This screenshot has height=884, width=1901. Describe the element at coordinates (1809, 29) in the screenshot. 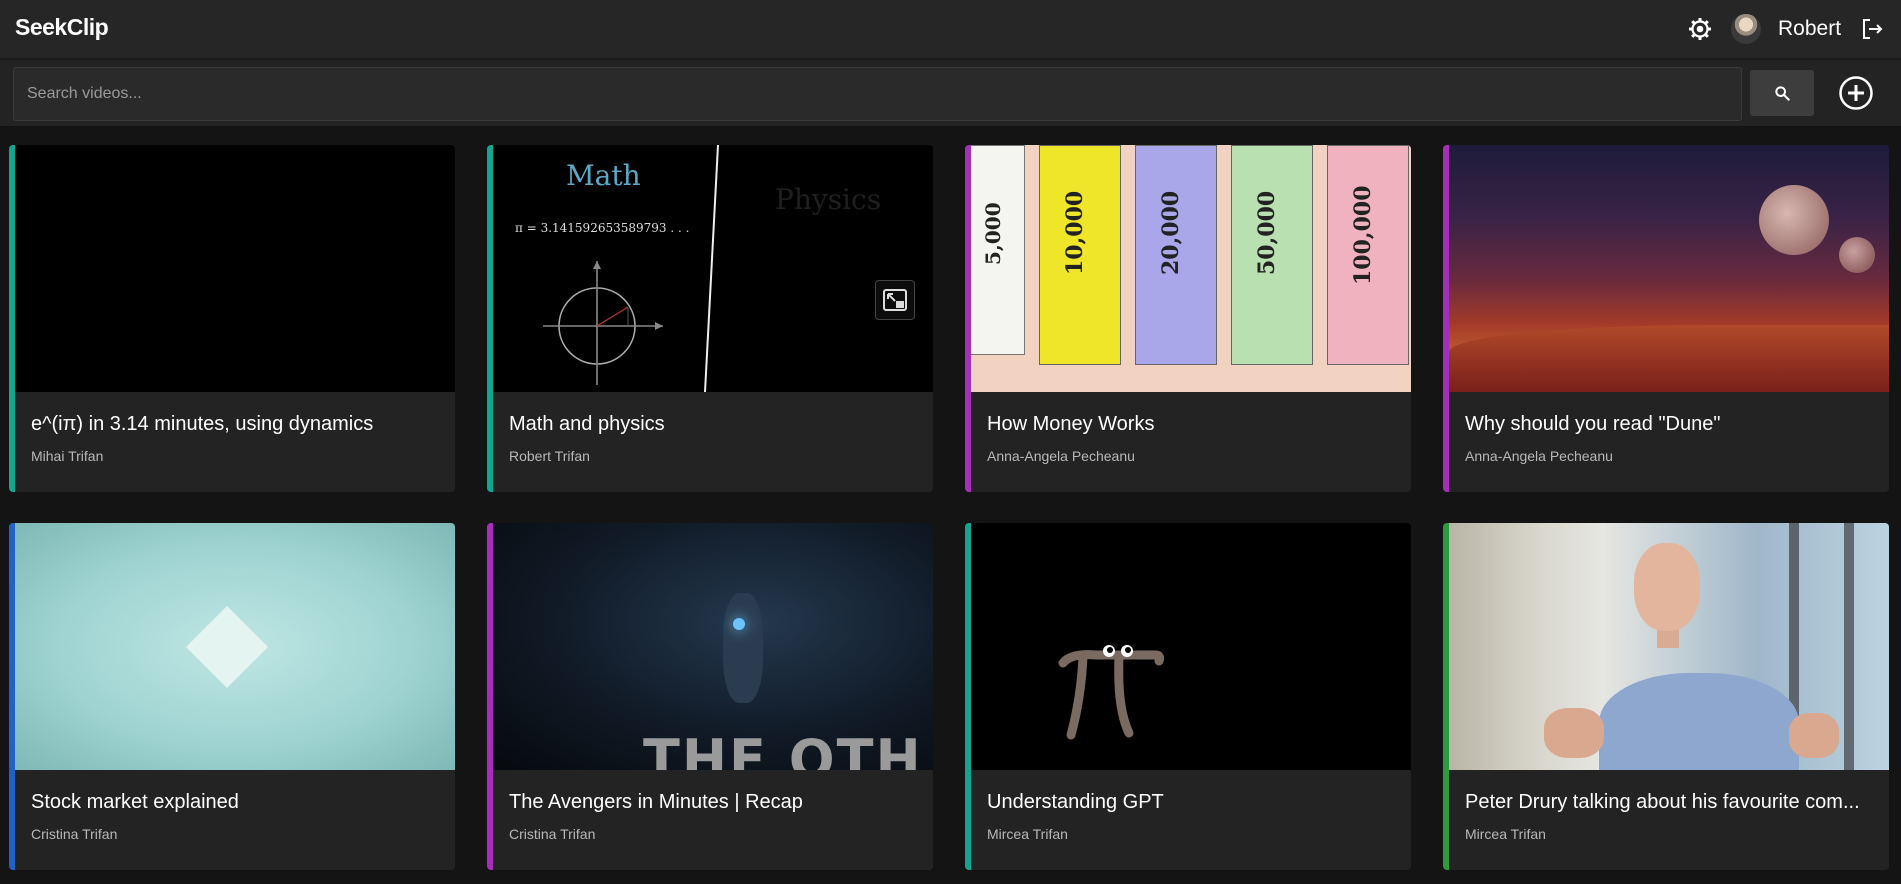

I see `username: Robert` at that location.